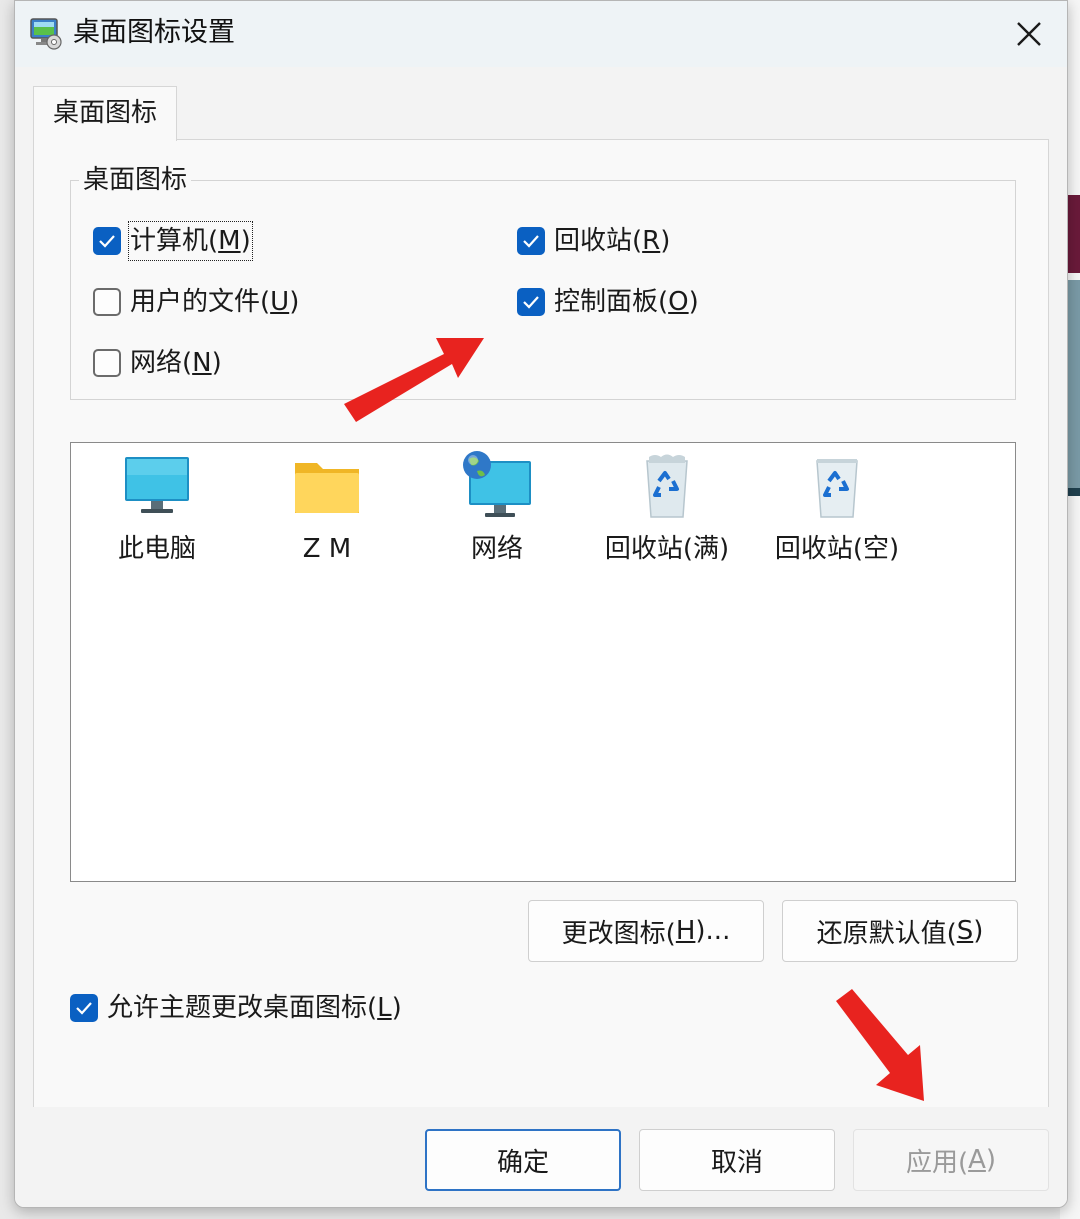 The width and height of the screenshot is (1080, 1219). What do you see at coordinates (523, 1160) in the screenshot?
I see `ok-button: 确定` at bounding box center [523, 1160].